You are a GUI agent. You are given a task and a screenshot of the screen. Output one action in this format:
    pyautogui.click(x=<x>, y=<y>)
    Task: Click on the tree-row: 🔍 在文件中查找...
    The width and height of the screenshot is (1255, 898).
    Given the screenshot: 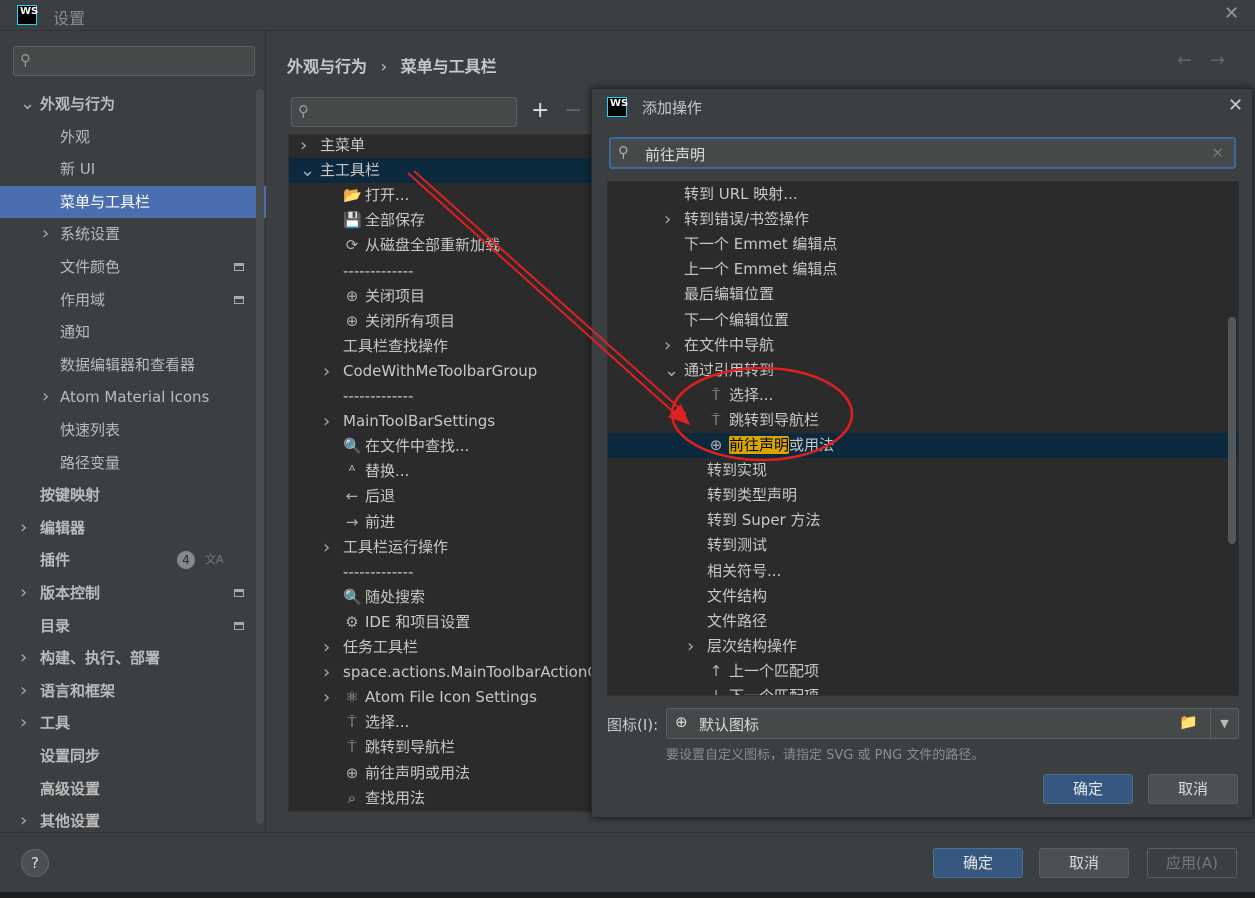 What is the action you would take?
    pyautogui.click(x=440, y=446)
    